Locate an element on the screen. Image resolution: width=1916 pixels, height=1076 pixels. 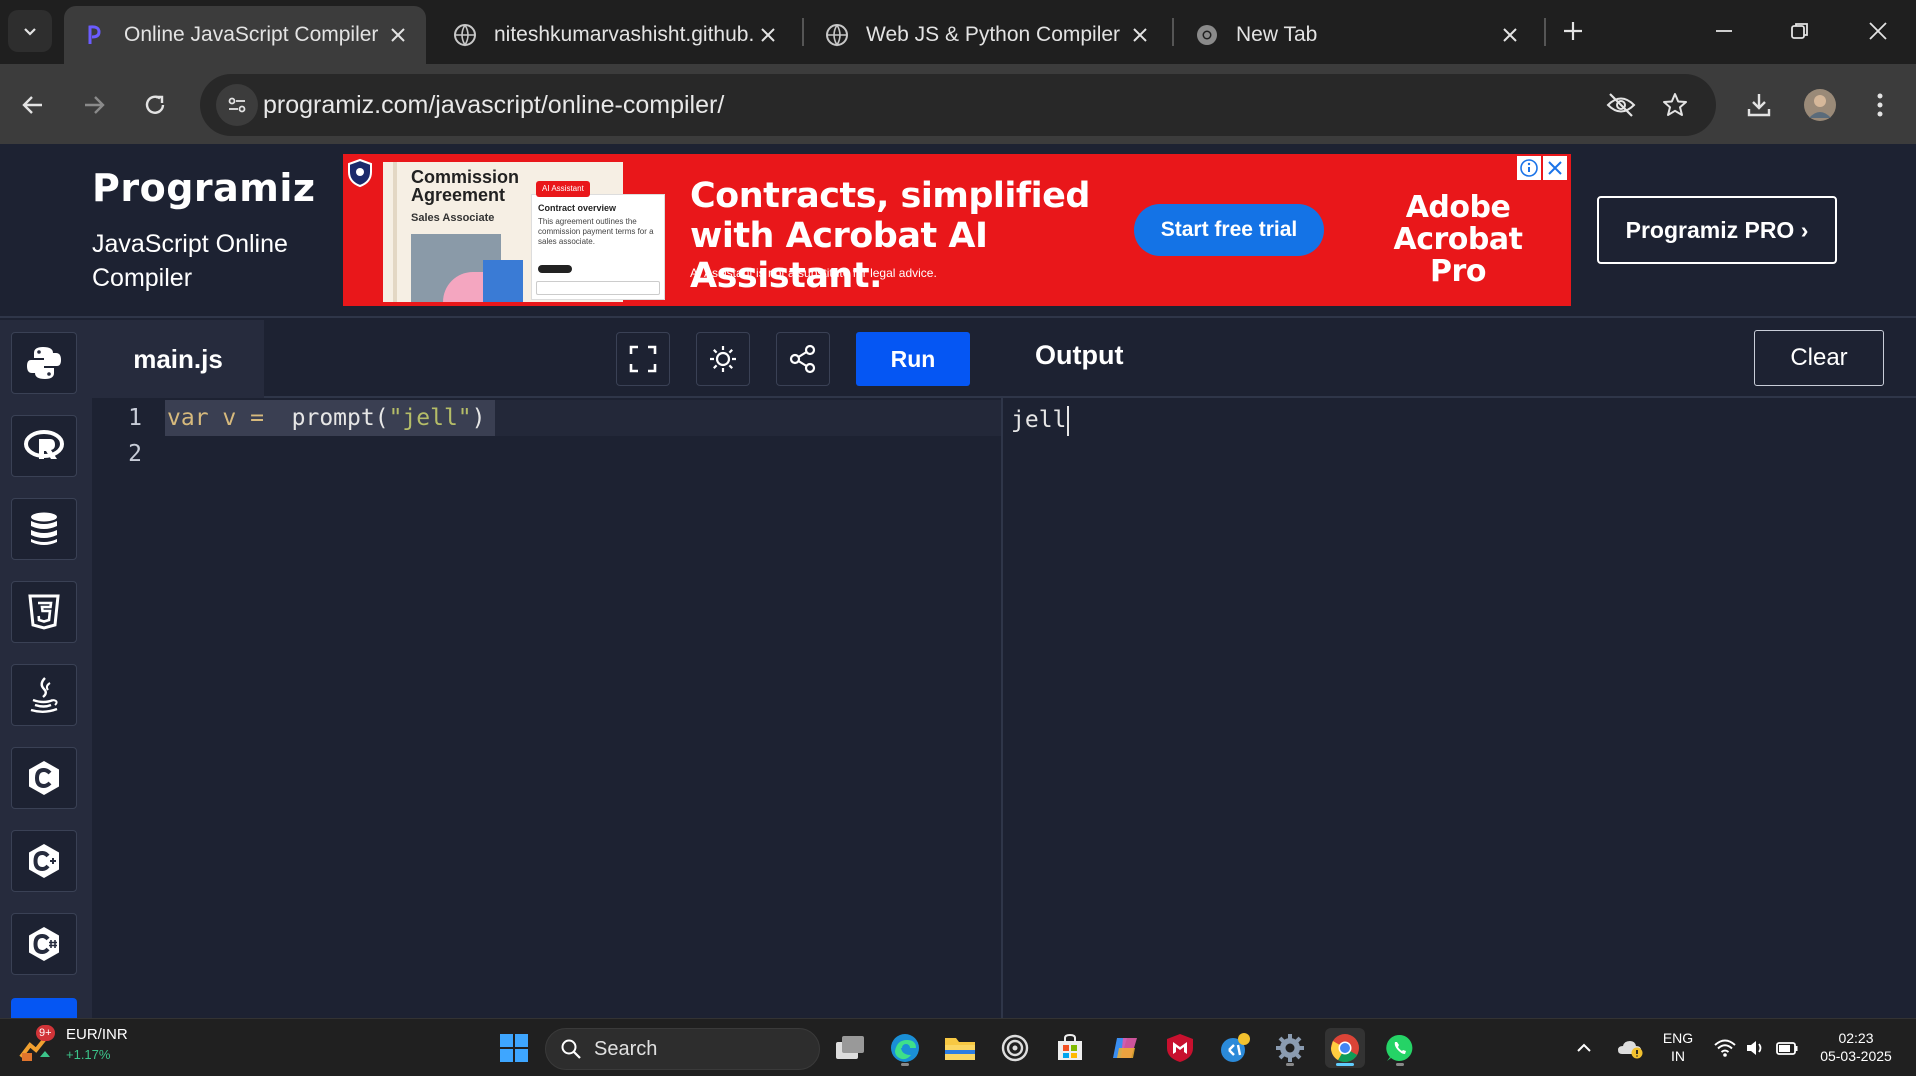
restore-button is located at coordinates (1800, 31).